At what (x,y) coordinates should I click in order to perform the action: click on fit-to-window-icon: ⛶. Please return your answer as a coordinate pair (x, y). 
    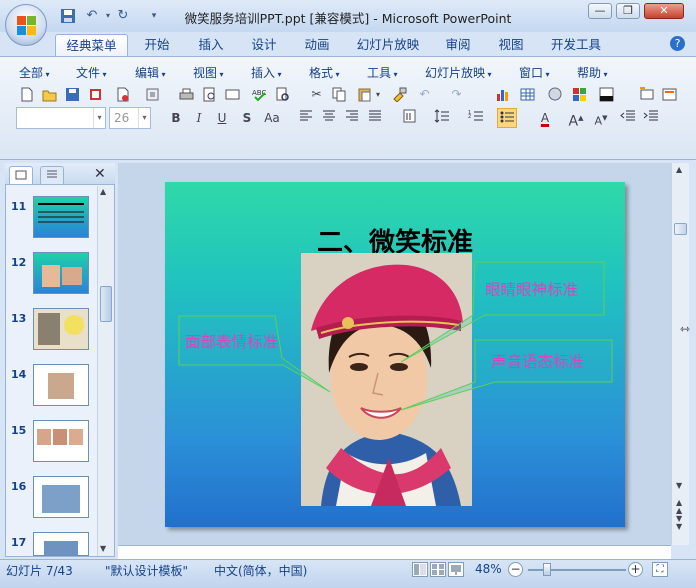
    Looking at the image, I should click on (660, 569).